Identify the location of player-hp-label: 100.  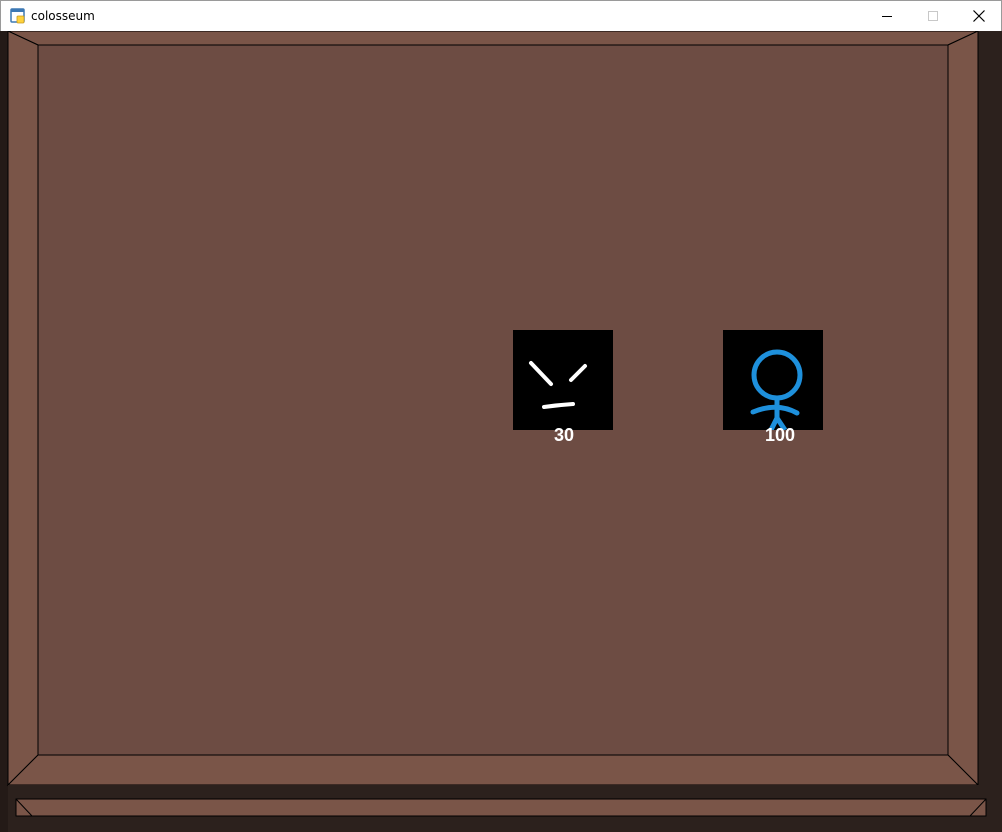
(780, 435).